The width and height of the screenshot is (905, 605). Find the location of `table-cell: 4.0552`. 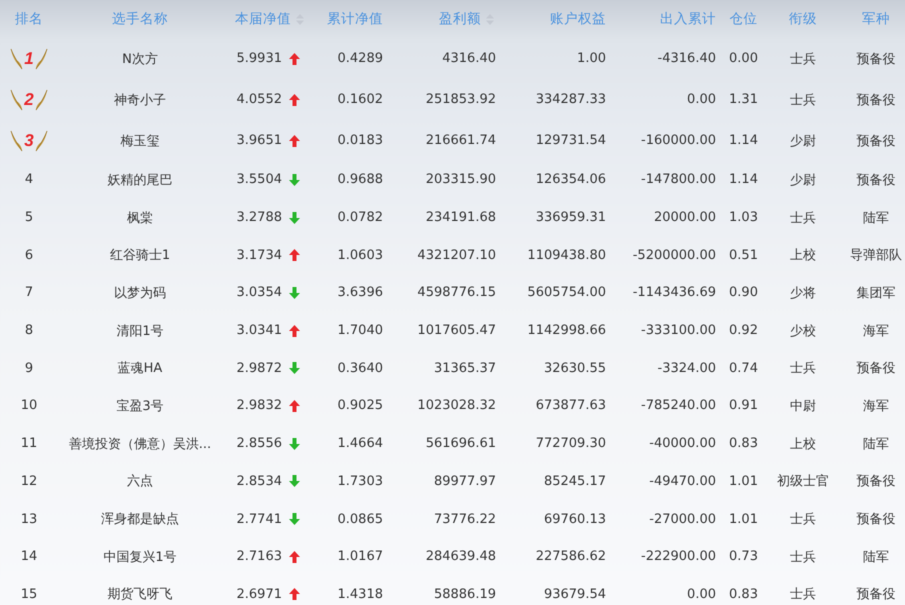

table-cell: 4.0552 is located at coordinates (259, 99).